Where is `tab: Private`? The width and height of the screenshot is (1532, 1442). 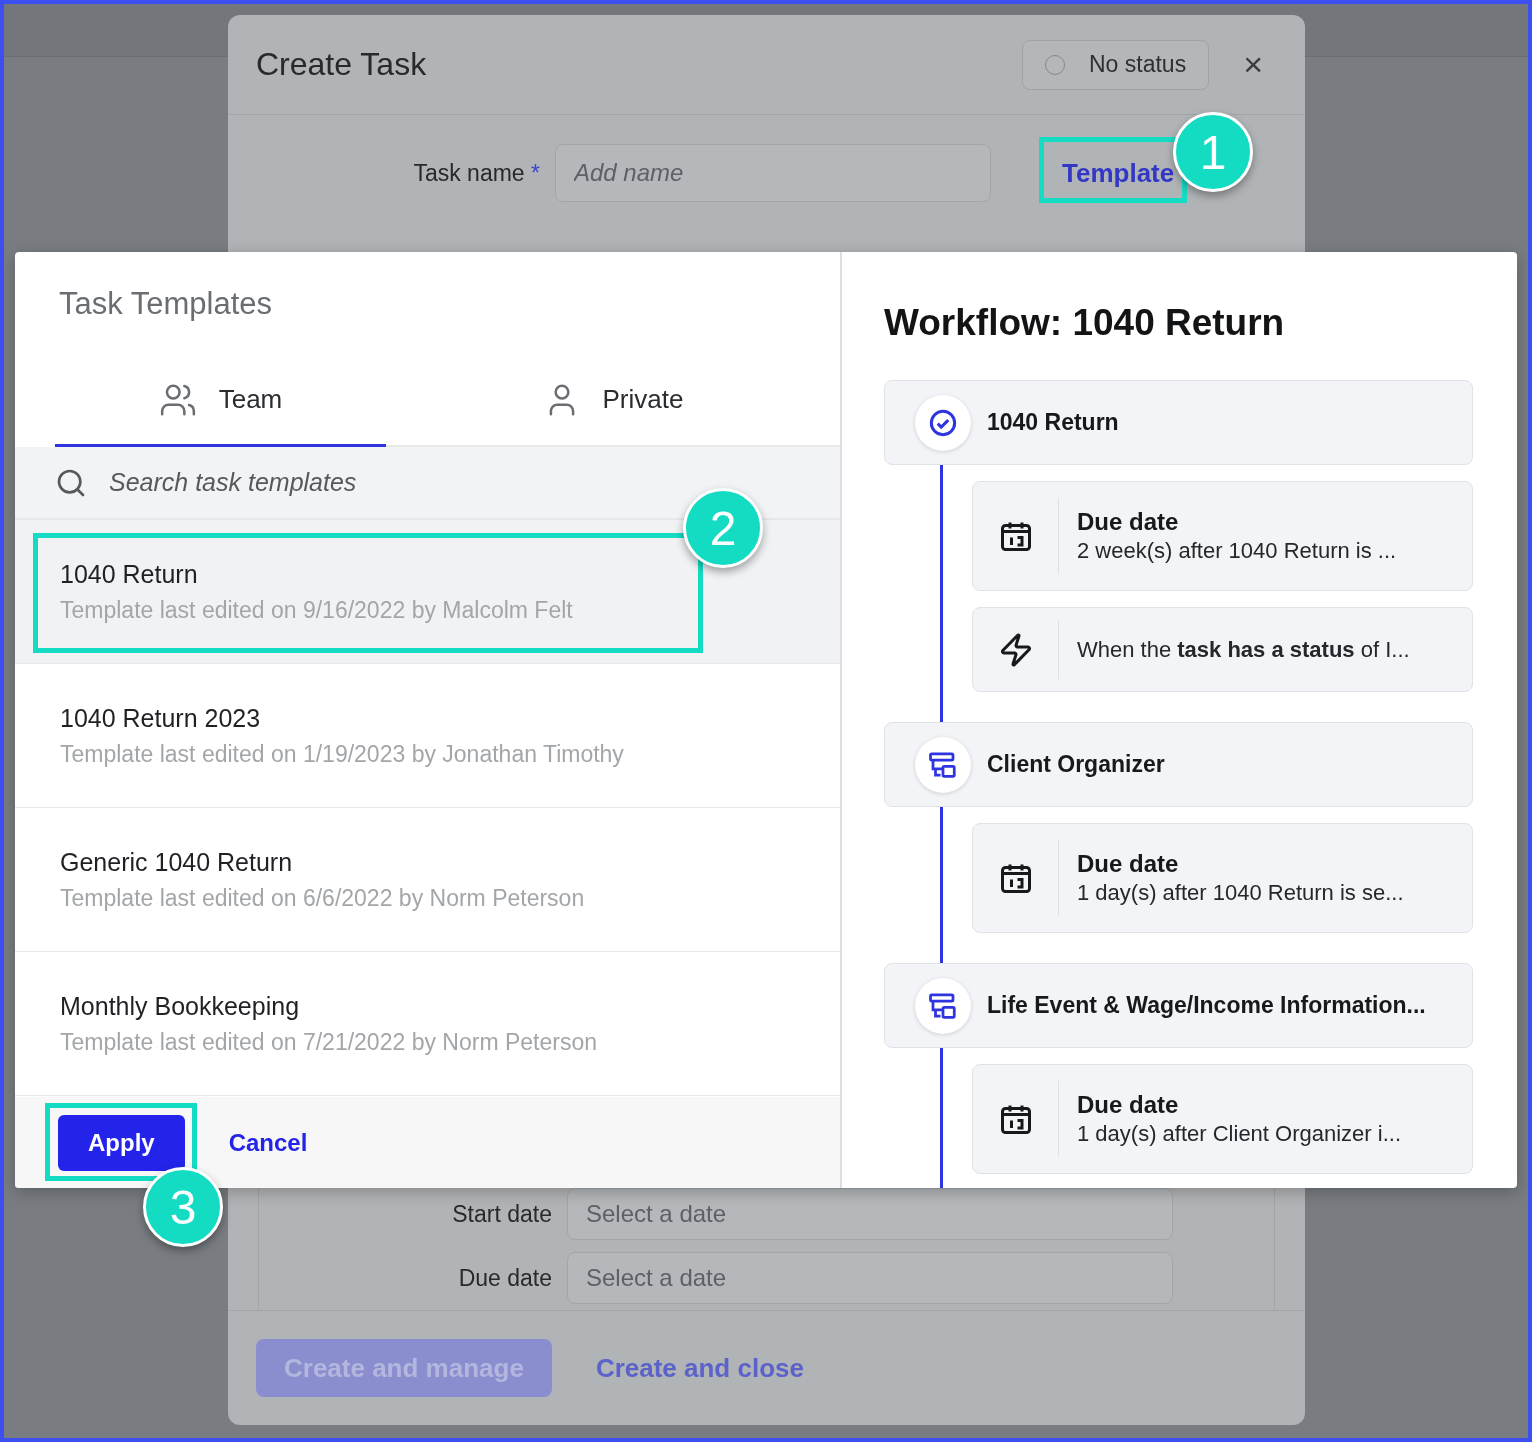 tab: Private is located at coordinates (613, 401).